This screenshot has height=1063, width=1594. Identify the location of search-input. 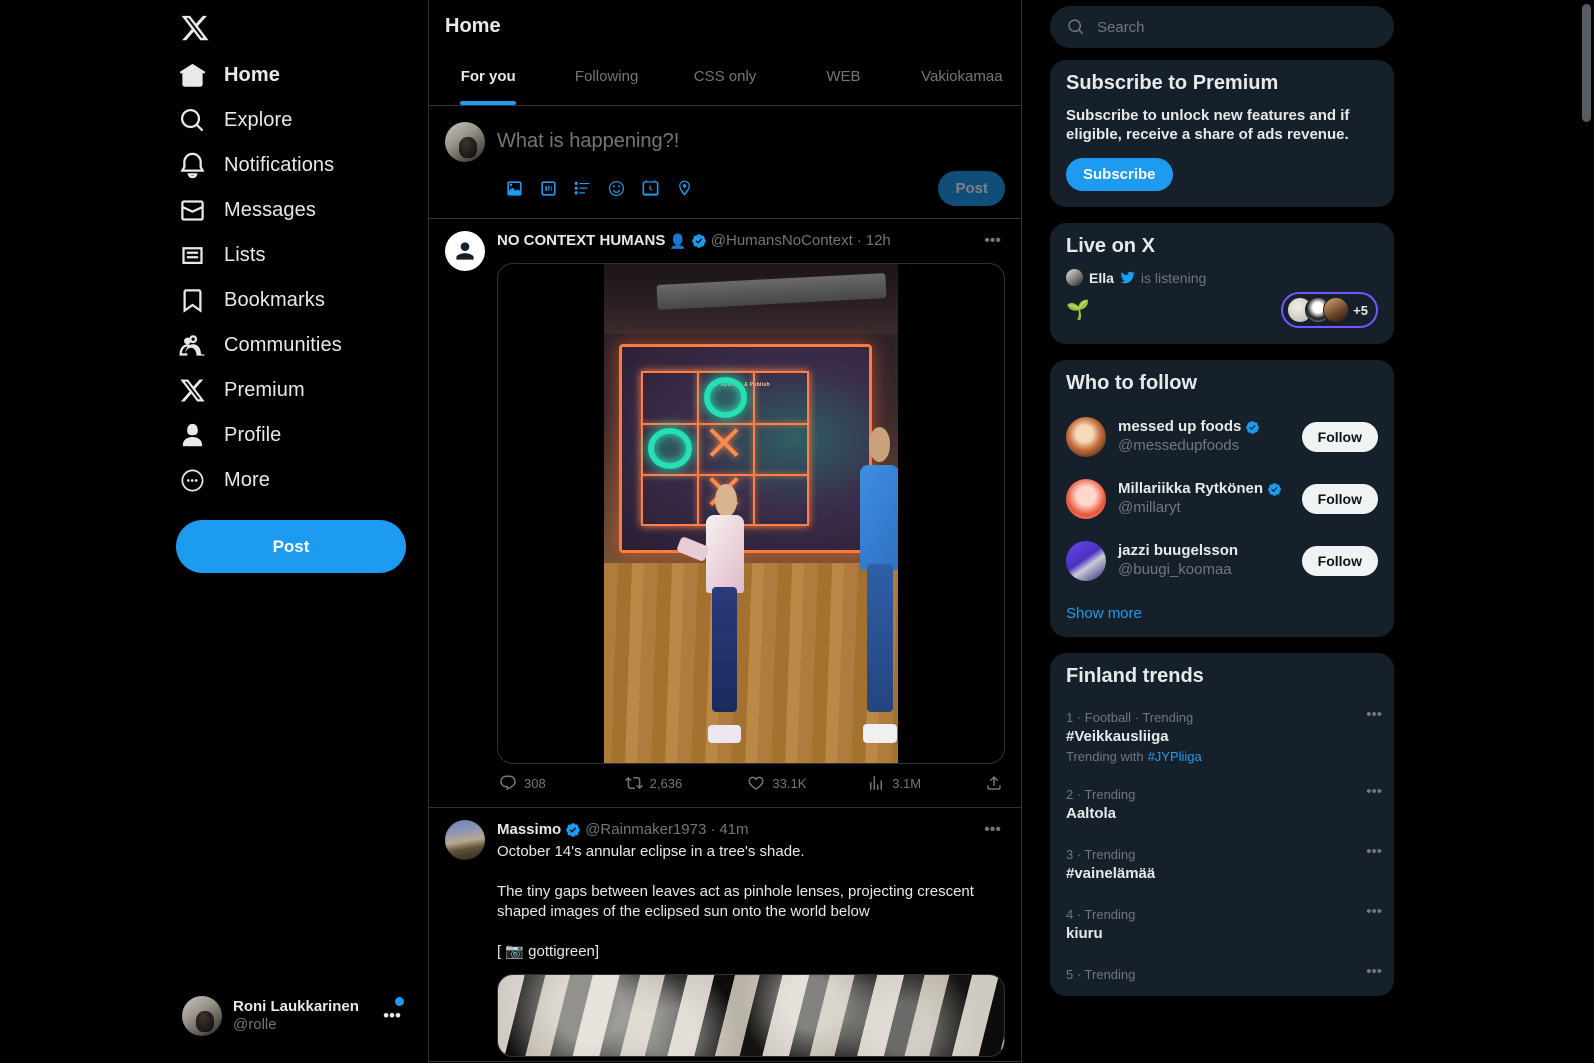
(1237, 27).